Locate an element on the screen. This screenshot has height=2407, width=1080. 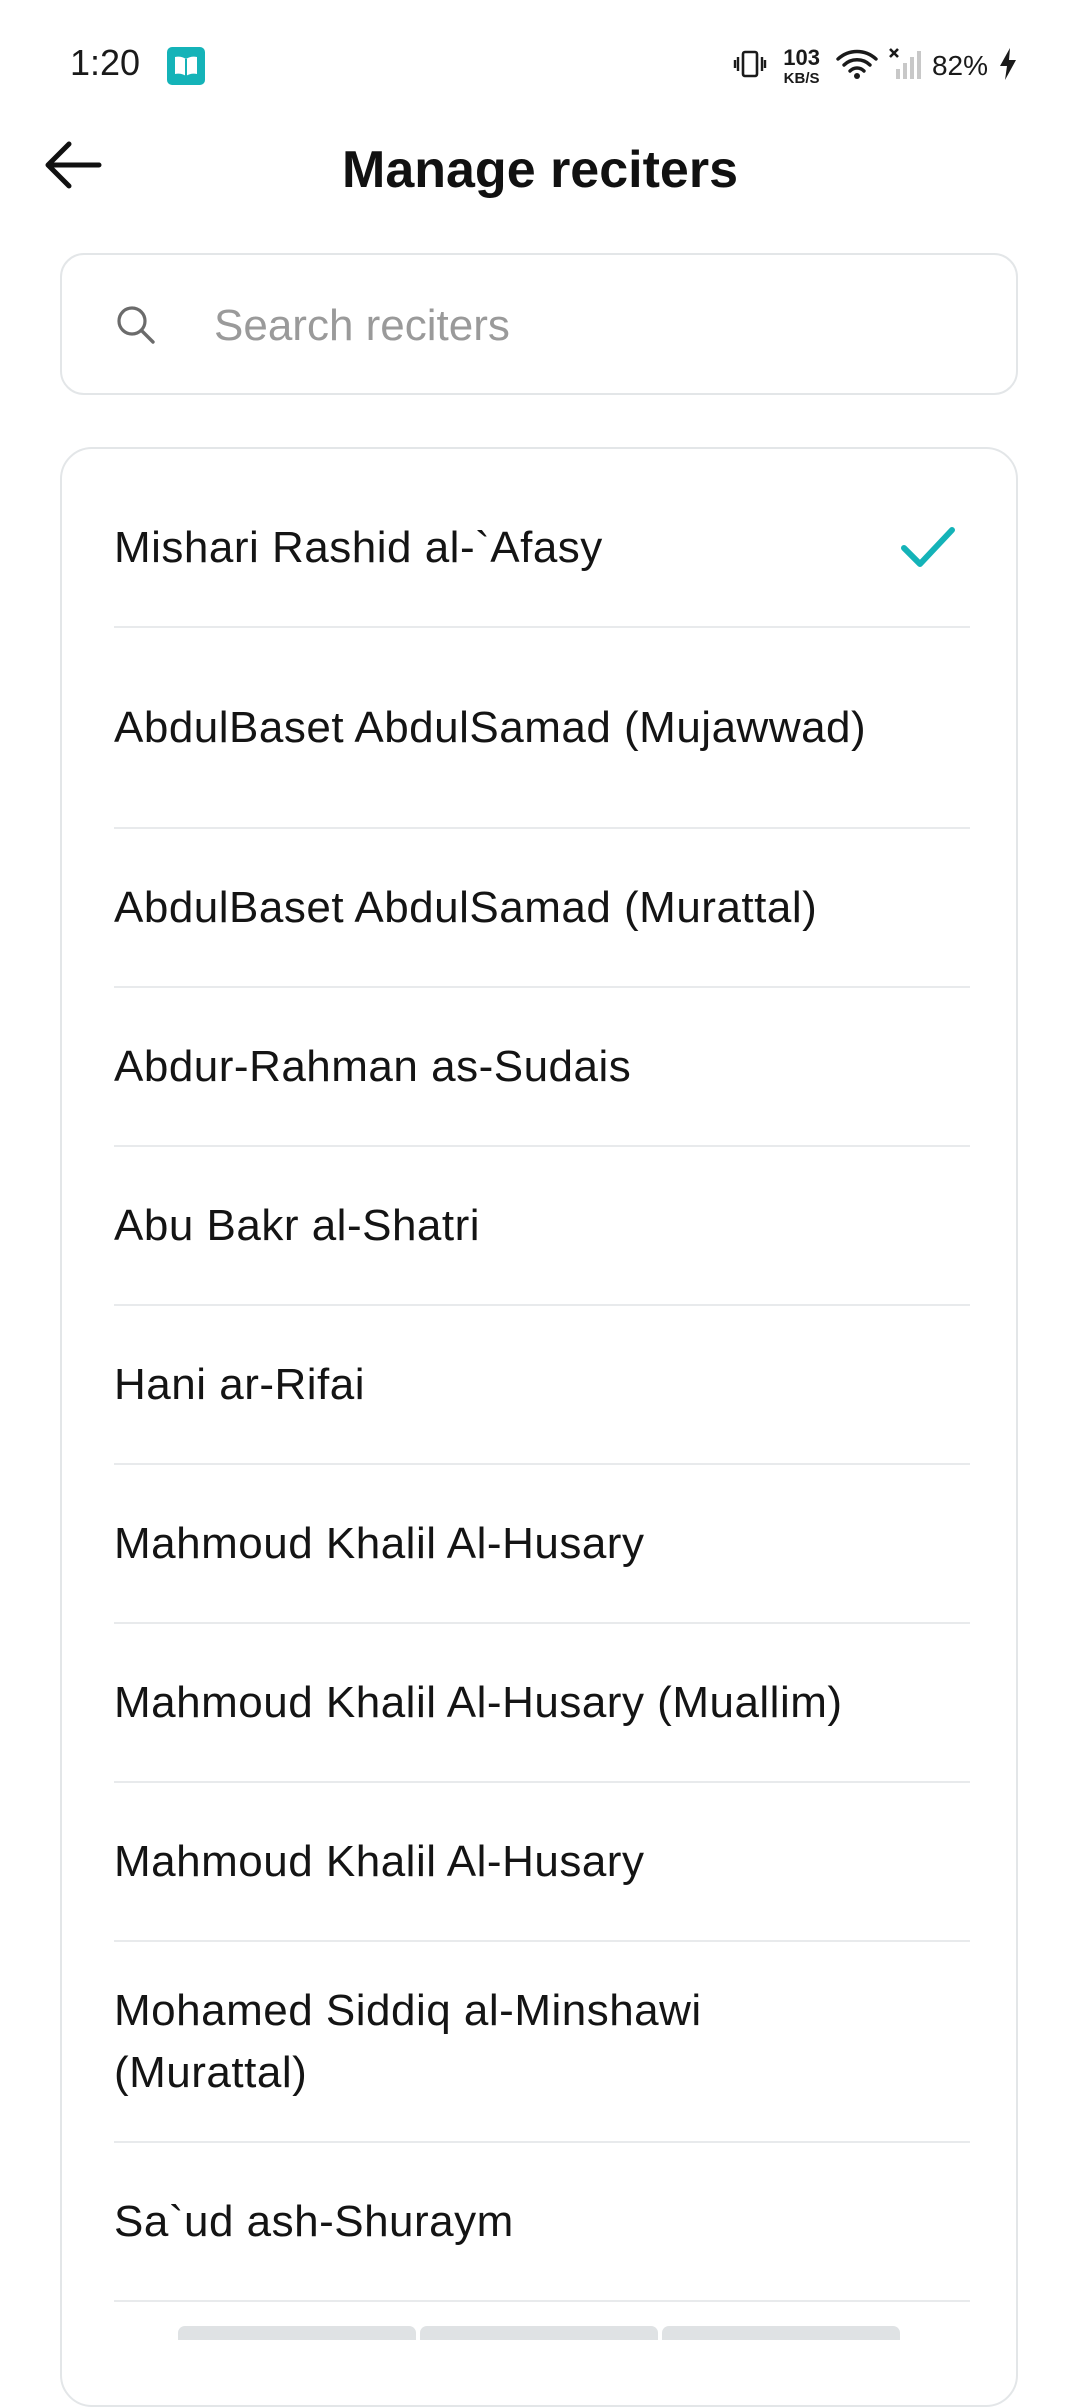
status-bar: 1:20 103 KB/S 82% is located at coordinates (540, 65).